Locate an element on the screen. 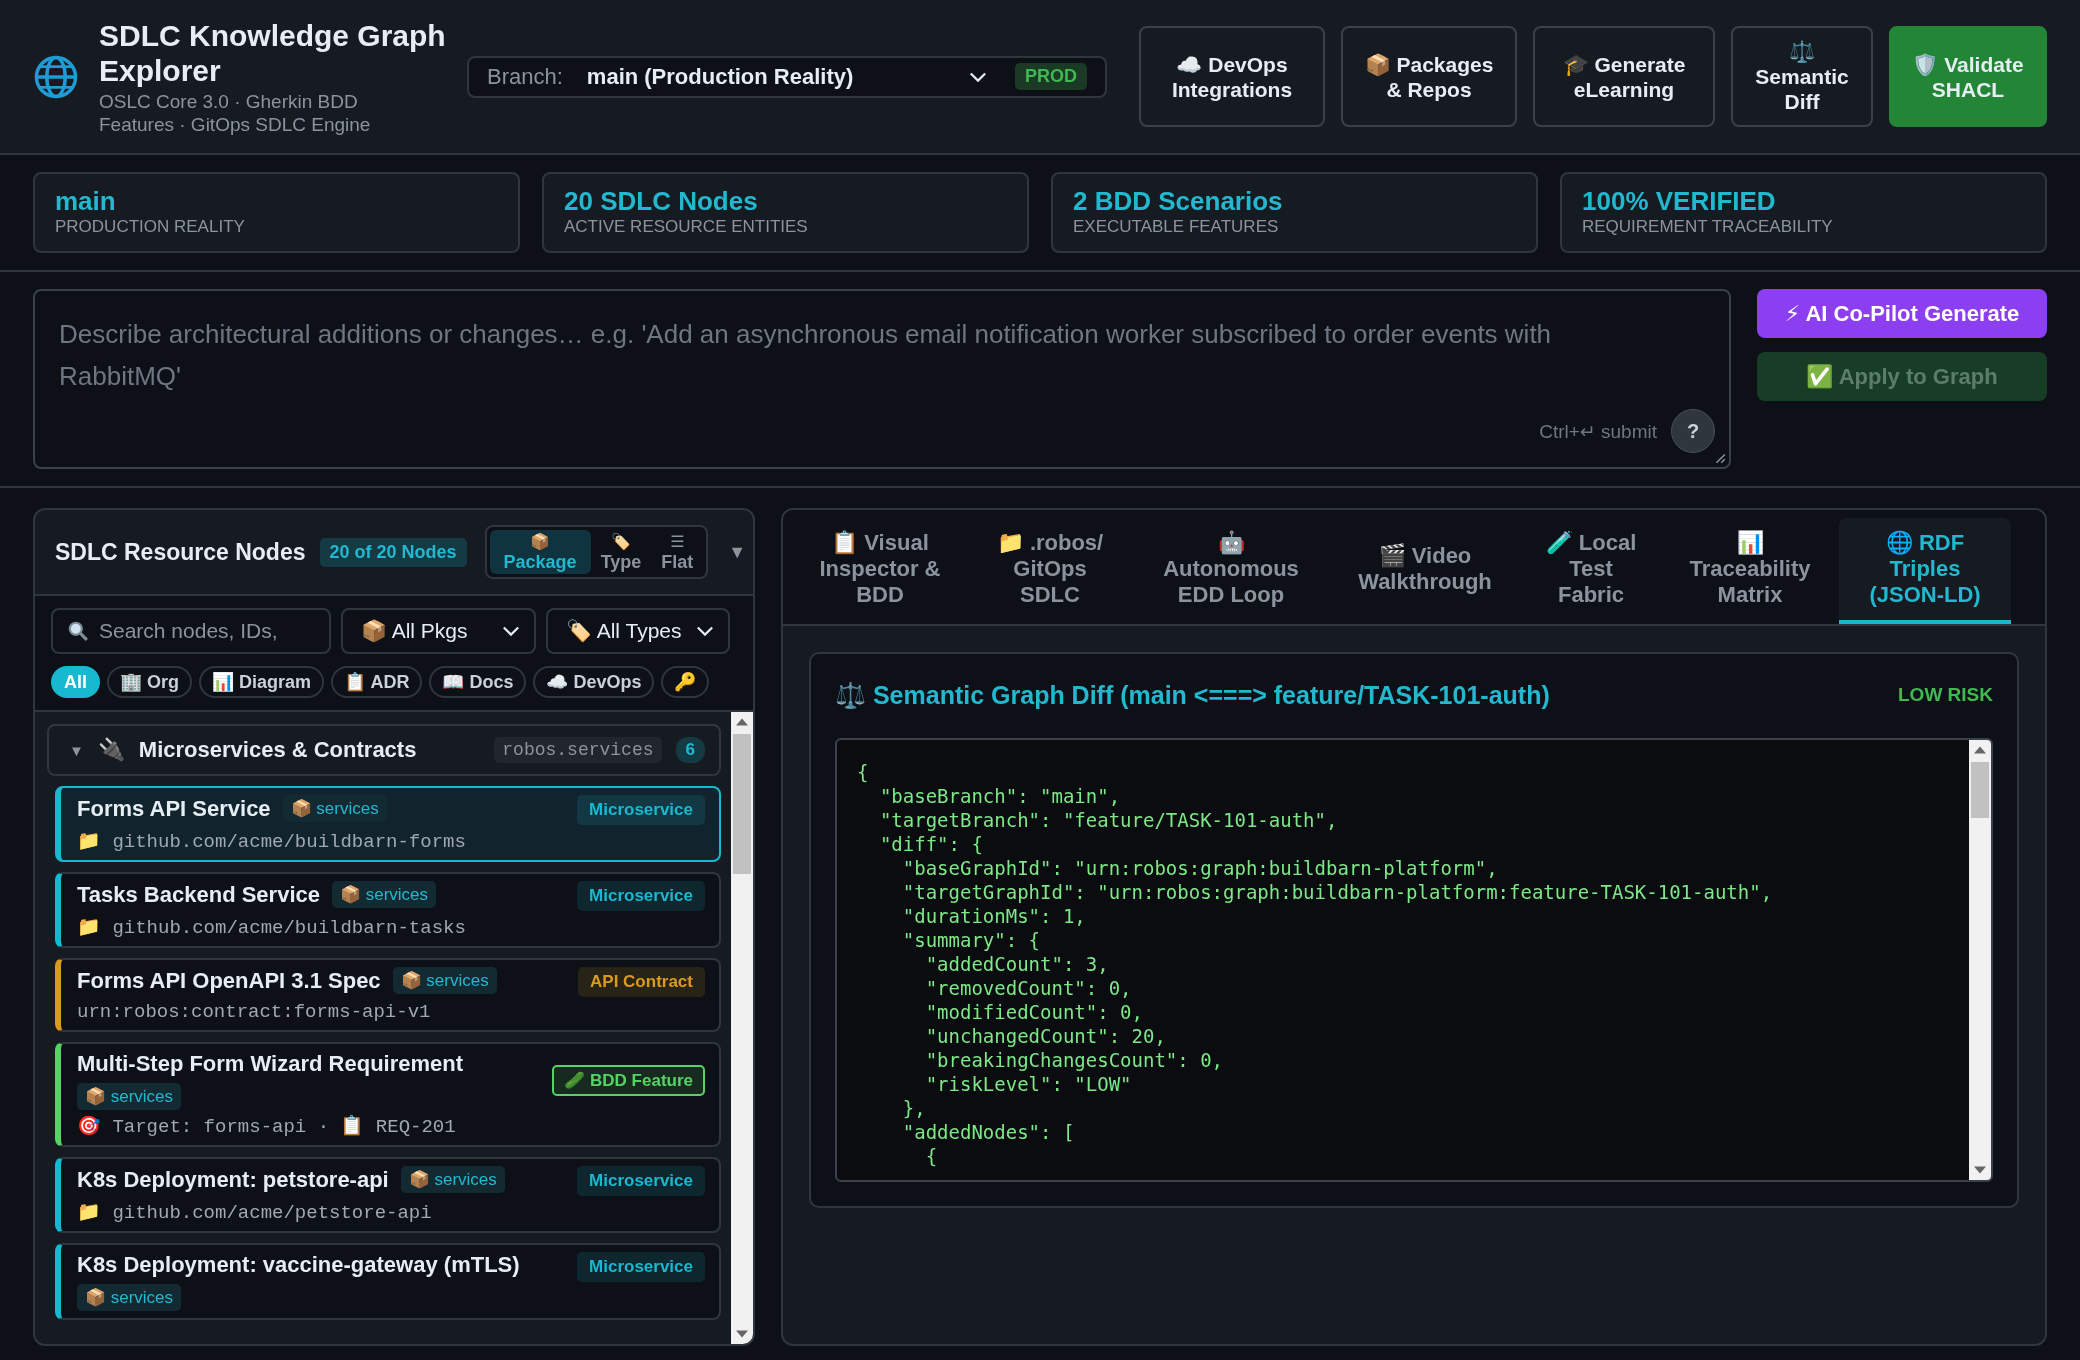 This screenshot has width=2080, height=1360. tab: 🌐 RDF Triples (JSON-LD) is located at coordinates (1925, 571).